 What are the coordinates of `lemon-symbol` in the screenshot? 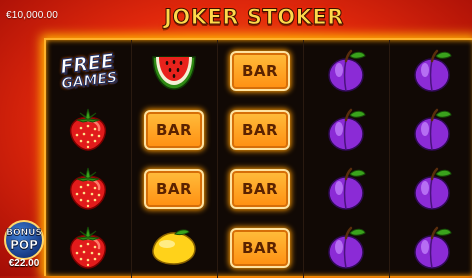 It's located at (174, 248).